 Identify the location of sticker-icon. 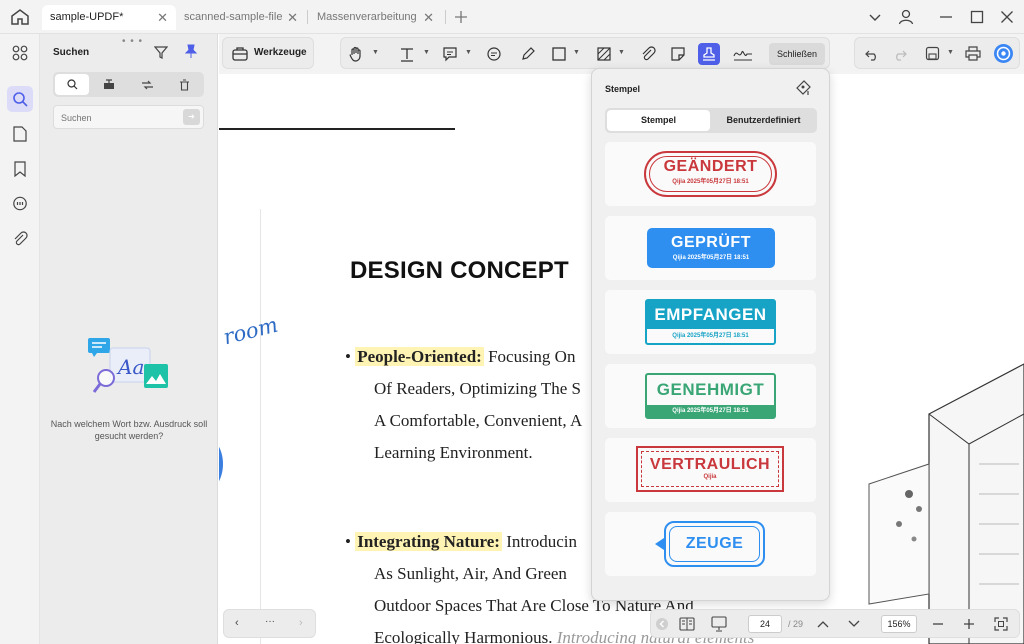
(678, 54).